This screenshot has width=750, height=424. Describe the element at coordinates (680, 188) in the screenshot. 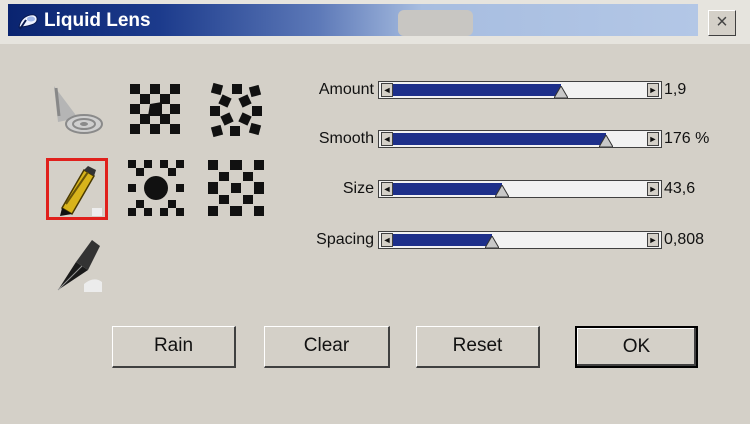

I see `size-value: 43,6` at that location.